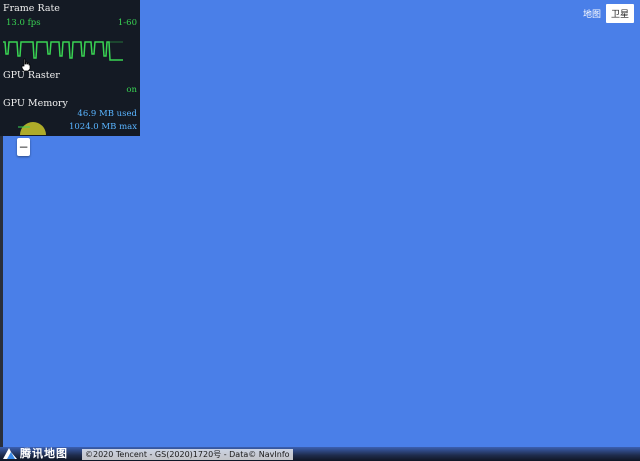 The height and width of the screenshot is (461, 640). What do you see at coordinates (26, 65) in the screenshot?
I see `hand-pointer-icon` at bounding box center [26, 65].